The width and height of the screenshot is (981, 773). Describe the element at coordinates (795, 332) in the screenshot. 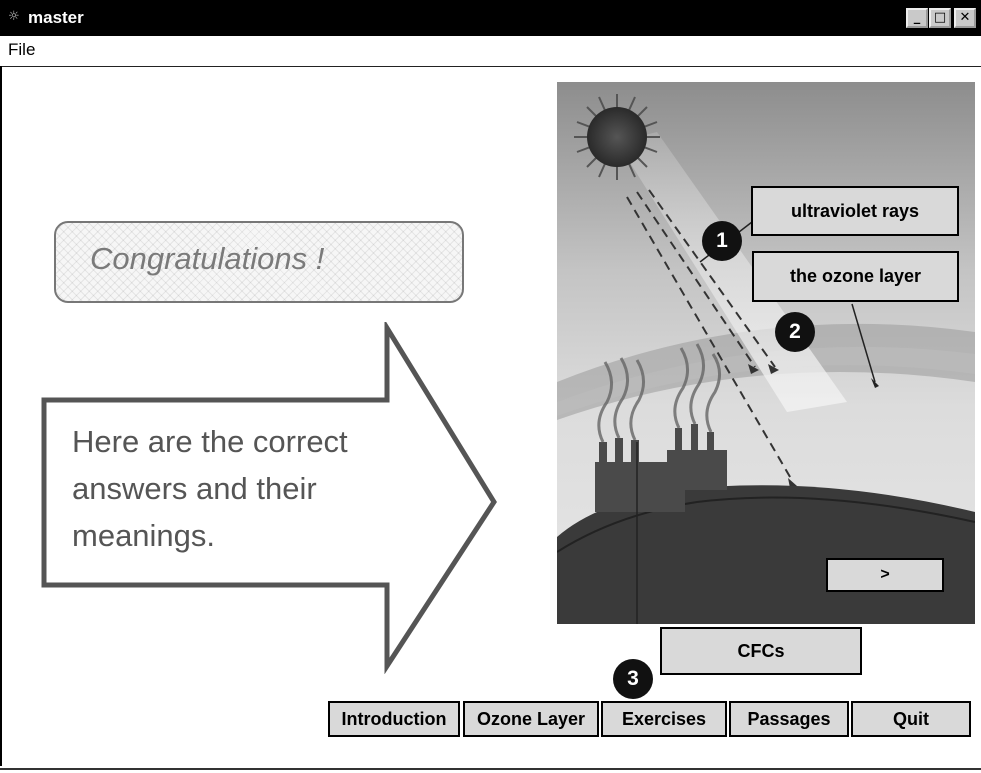

I see `badge-2: 2` at that location.